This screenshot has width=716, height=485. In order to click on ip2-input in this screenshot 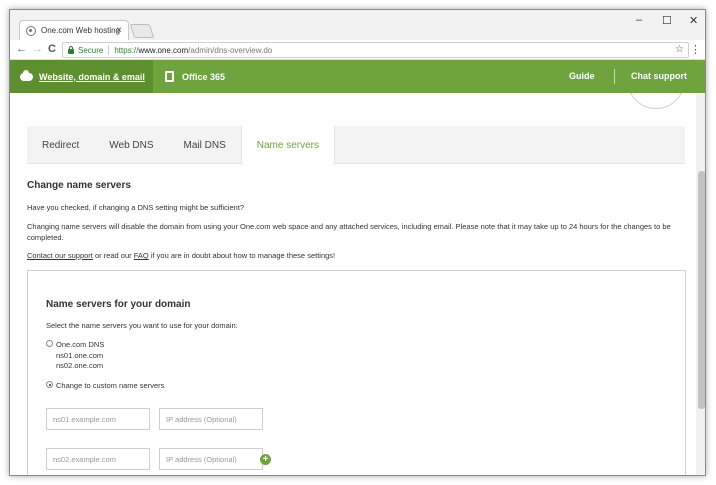, I will do `click(211, 459)`.